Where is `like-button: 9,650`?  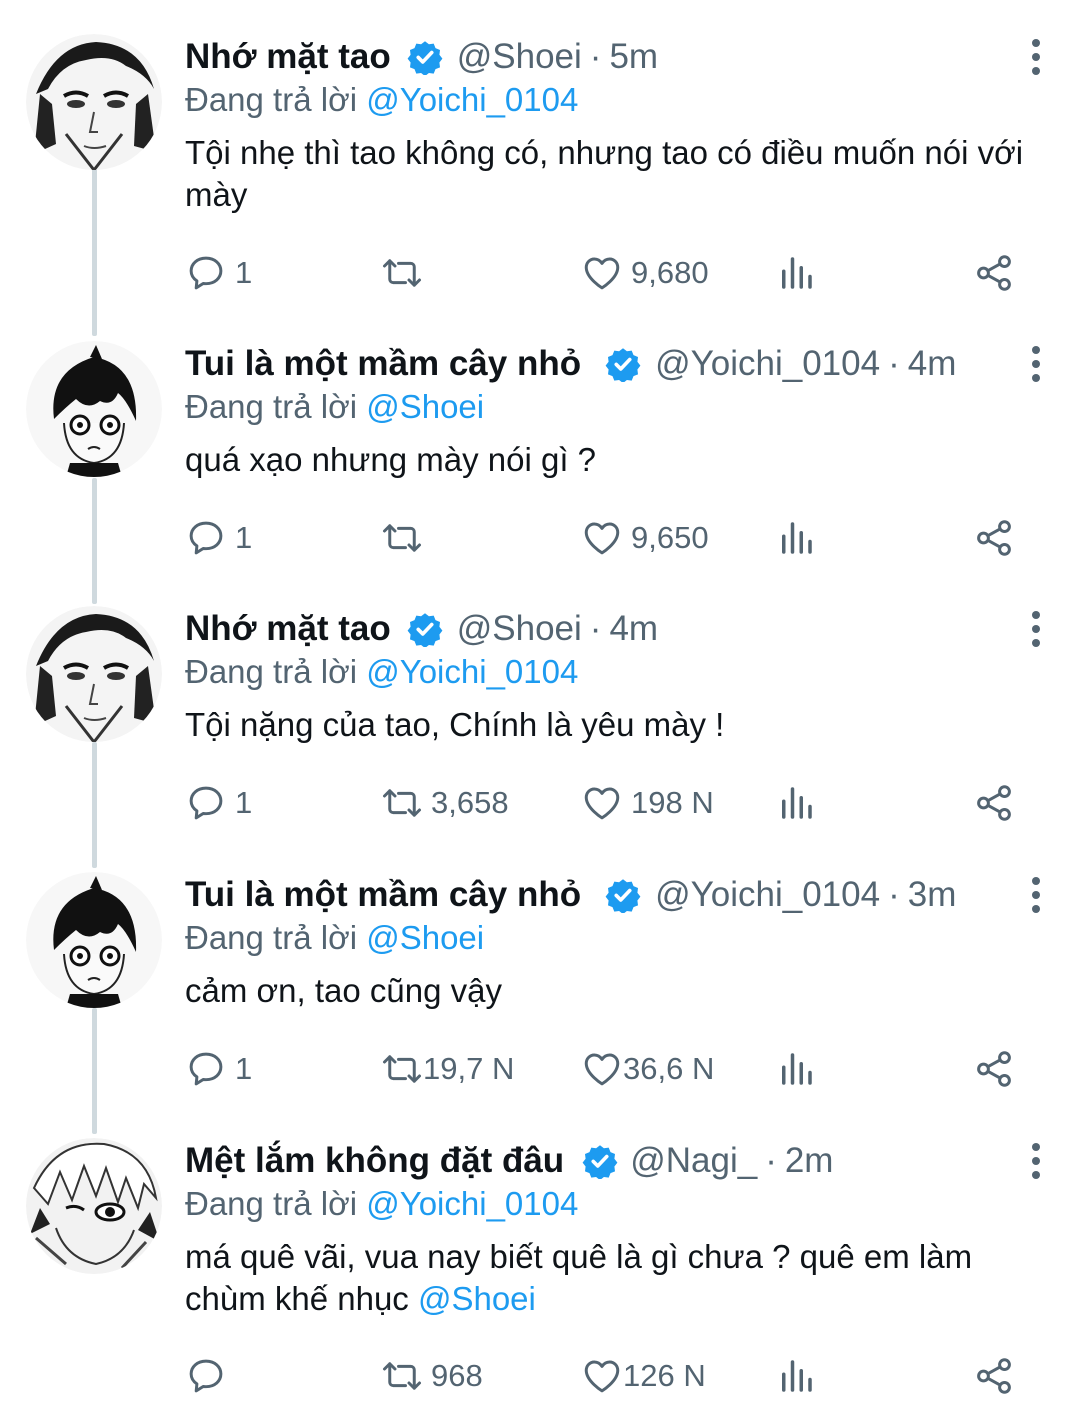
like-button: 9,650 is located at coordinates (645, 538).